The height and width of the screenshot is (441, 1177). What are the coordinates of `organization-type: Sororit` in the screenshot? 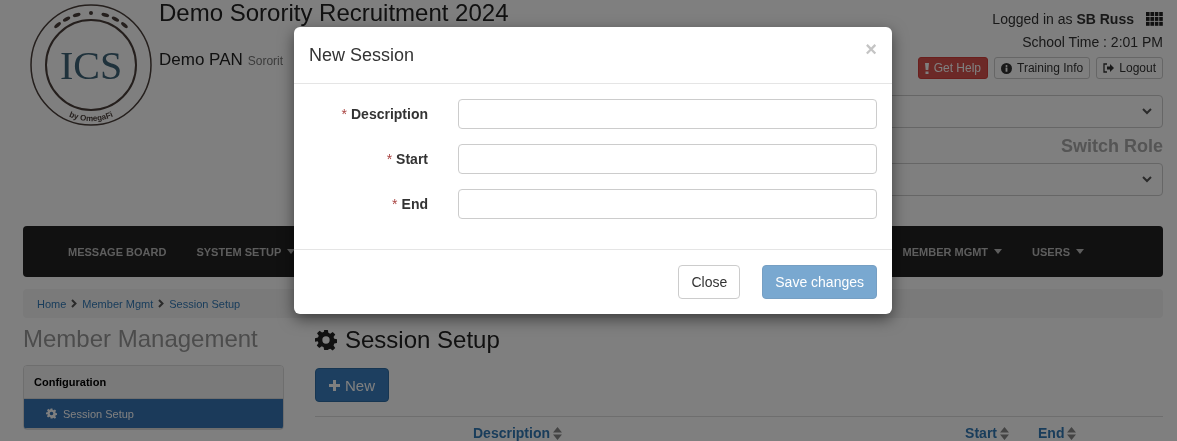 It's located at (265, 61).